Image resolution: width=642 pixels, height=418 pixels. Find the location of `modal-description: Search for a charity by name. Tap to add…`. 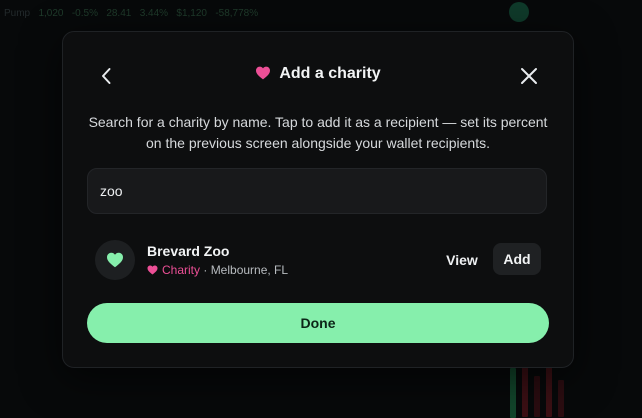

modal-description: Search for a charity by name. Tap to add… is located at coordinates (318, 132).